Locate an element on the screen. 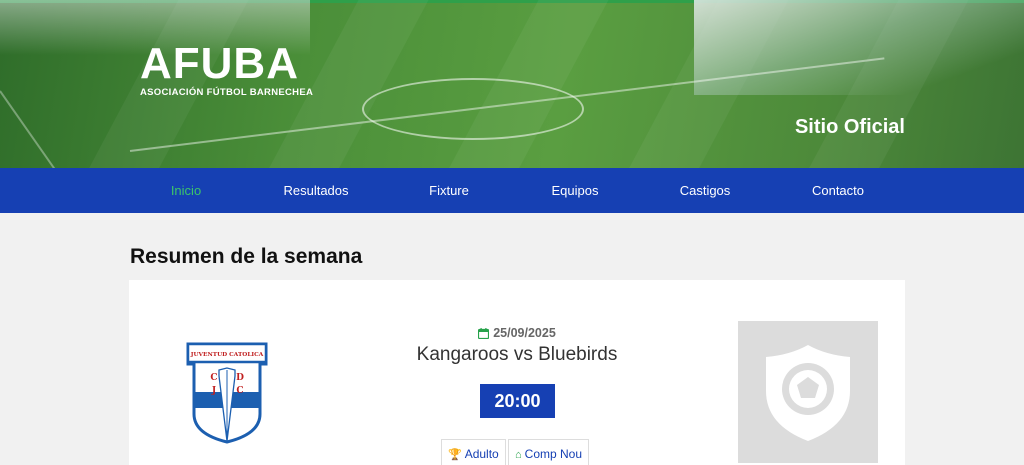  away-team-crest is located at coordinates (808, 392).